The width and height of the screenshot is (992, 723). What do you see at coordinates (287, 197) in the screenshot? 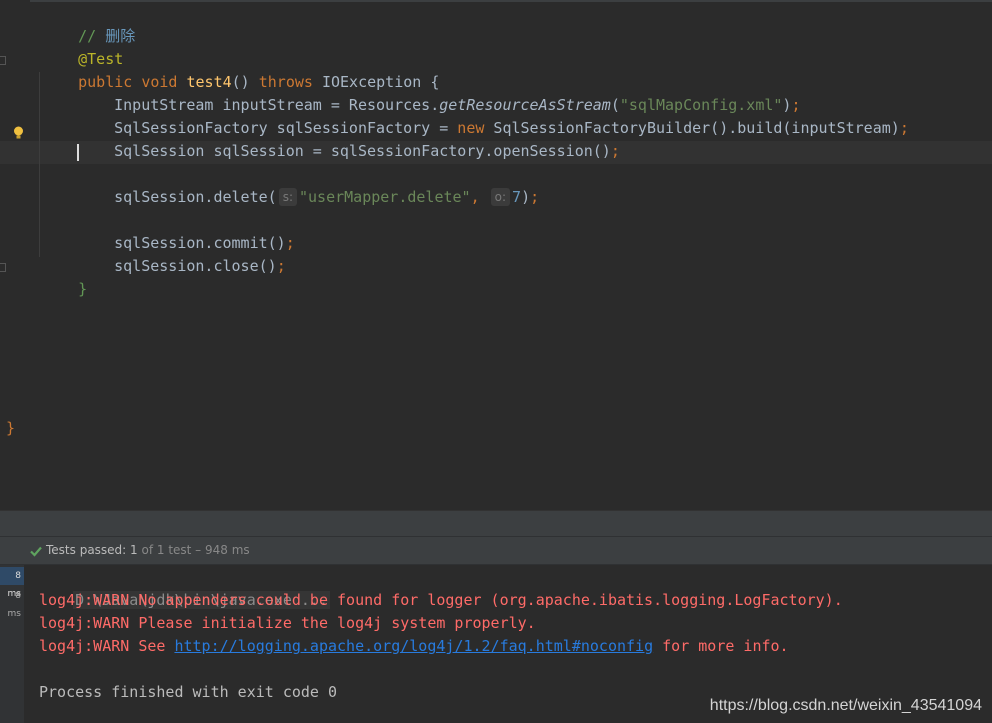
I see `param-hint-s: s:` at bounding box center [287, 197].